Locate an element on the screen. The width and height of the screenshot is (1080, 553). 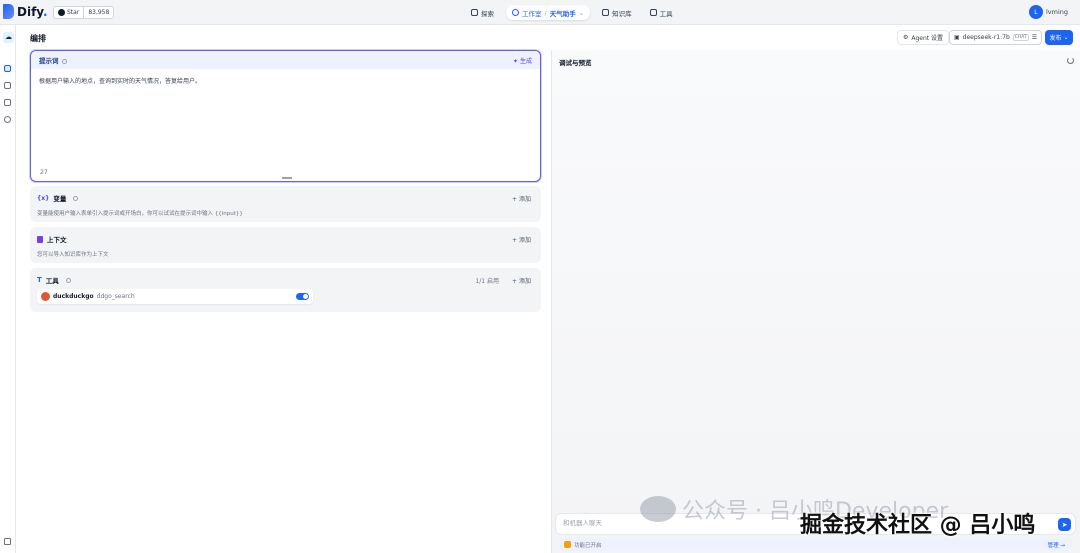
prompt-text: 根据用户输入的地点，查询到实时的天气情况，答复给用户。 is located at coordinates (120, 80).